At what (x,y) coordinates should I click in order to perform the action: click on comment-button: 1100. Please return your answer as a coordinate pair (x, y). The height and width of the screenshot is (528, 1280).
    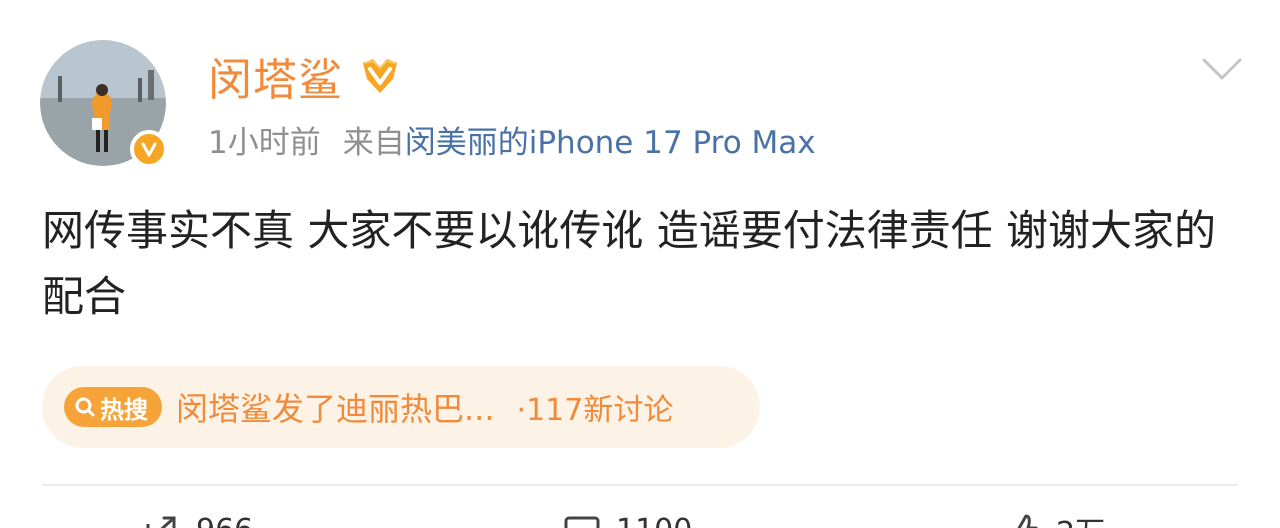
    Looking at the image, I should click on (627, 519).